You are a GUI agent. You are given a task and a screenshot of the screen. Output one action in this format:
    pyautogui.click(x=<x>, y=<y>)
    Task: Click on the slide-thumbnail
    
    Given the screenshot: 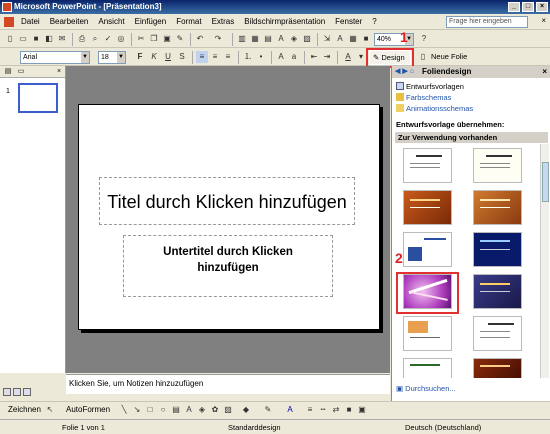 What is the action you would take?
    pyautogui.click(x=38, y=98)
    